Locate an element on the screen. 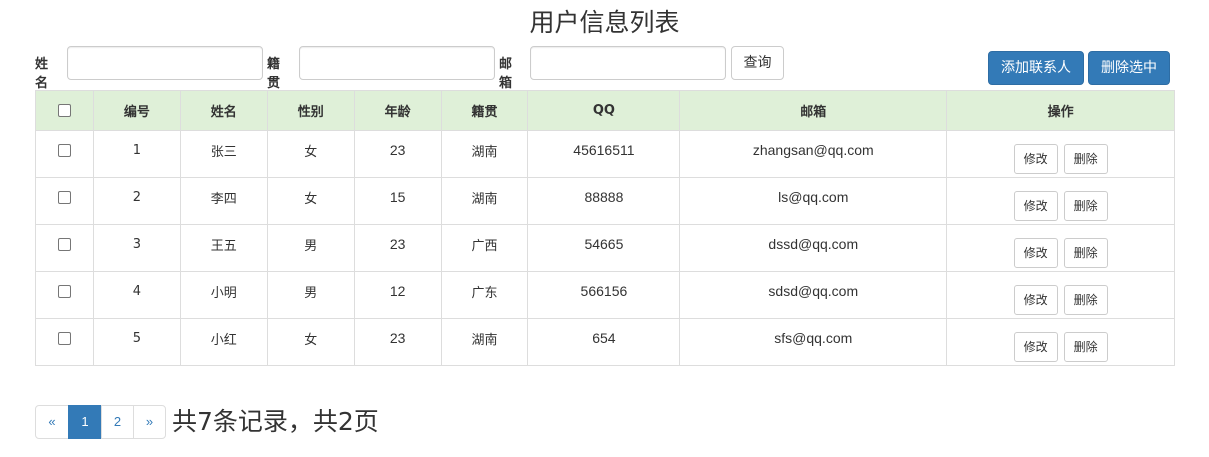 The height and width of the screenshot is (457, 1209). cell-name: 王五 is located at coordinates (223, 248).